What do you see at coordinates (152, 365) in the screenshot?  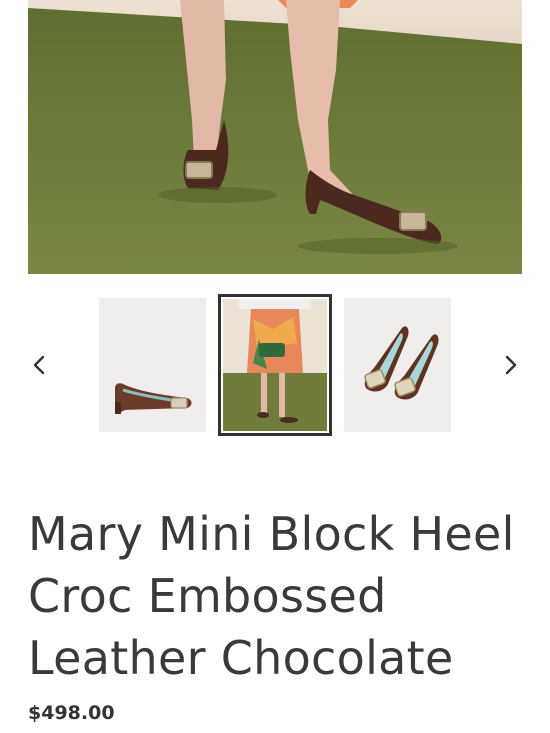 I see `thumbnail-side-view` at bounding box center [152, 365].